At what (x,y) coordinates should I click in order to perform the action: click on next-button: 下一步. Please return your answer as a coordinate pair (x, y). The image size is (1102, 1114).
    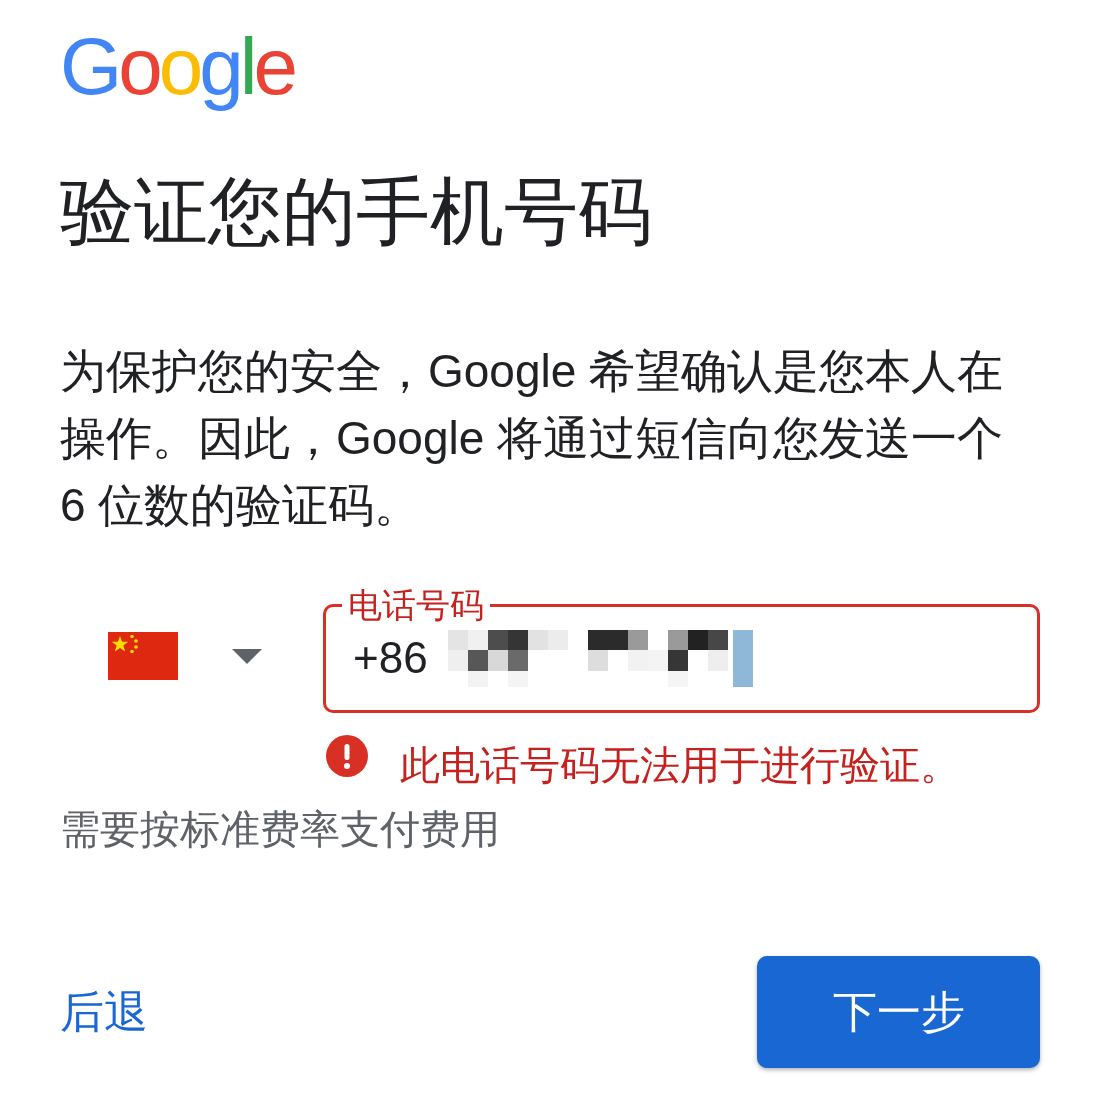
    Looking at the image, I should click on (898, 1012).